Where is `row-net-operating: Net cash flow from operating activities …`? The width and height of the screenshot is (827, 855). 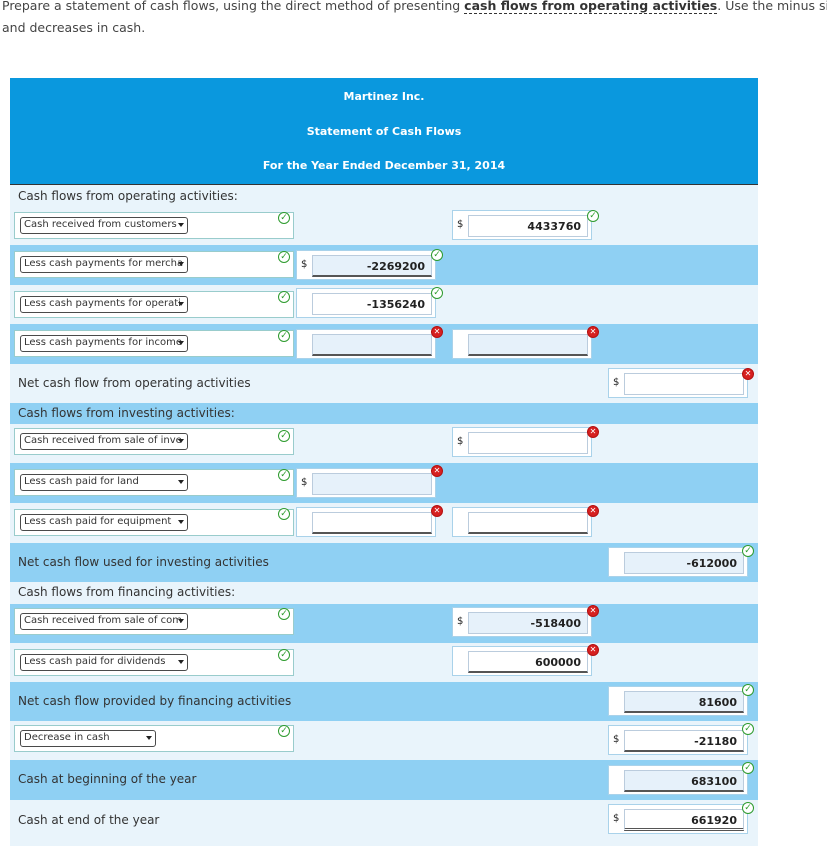 row-net-operating: Net cash flow from operating activities … is located at coordinates (384, 383).